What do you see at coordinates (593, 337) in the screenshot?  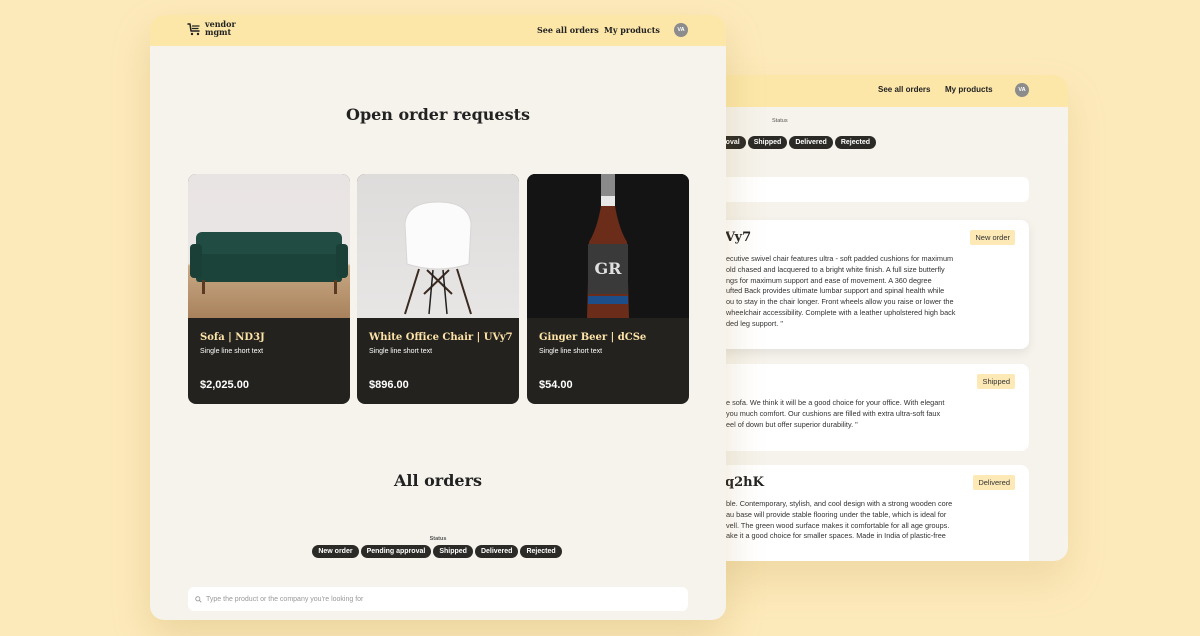 I see `product-name: Ginger Beer | dCSe` at bounding box center [593, 337].